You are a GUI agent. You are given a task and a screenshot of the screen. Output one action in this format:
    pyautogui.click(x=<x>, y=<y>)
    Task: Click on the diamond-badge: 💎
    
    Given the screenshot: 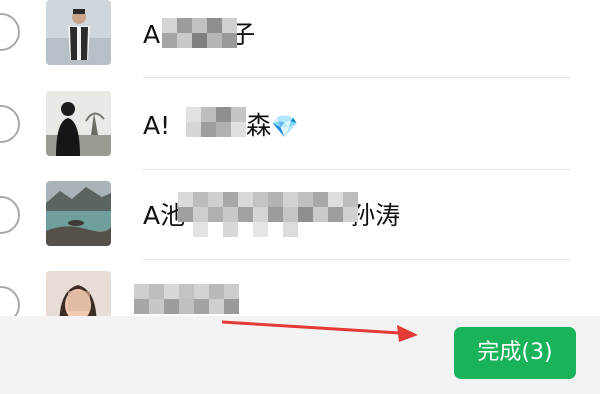 What is the action you would take?
    pyautogui.click(x=285, y=127)
    